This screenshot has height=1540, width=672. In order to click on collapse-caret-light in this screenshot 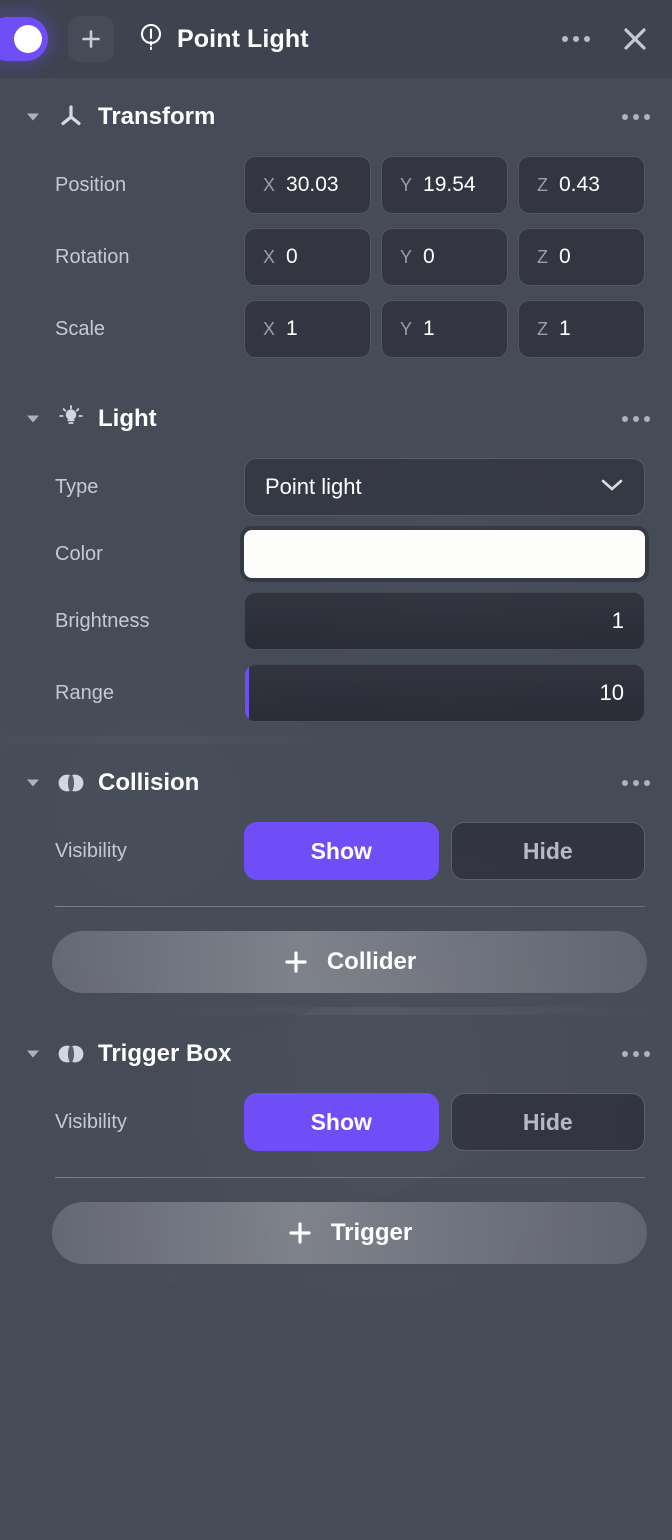, I will do `click(33, 419)`.